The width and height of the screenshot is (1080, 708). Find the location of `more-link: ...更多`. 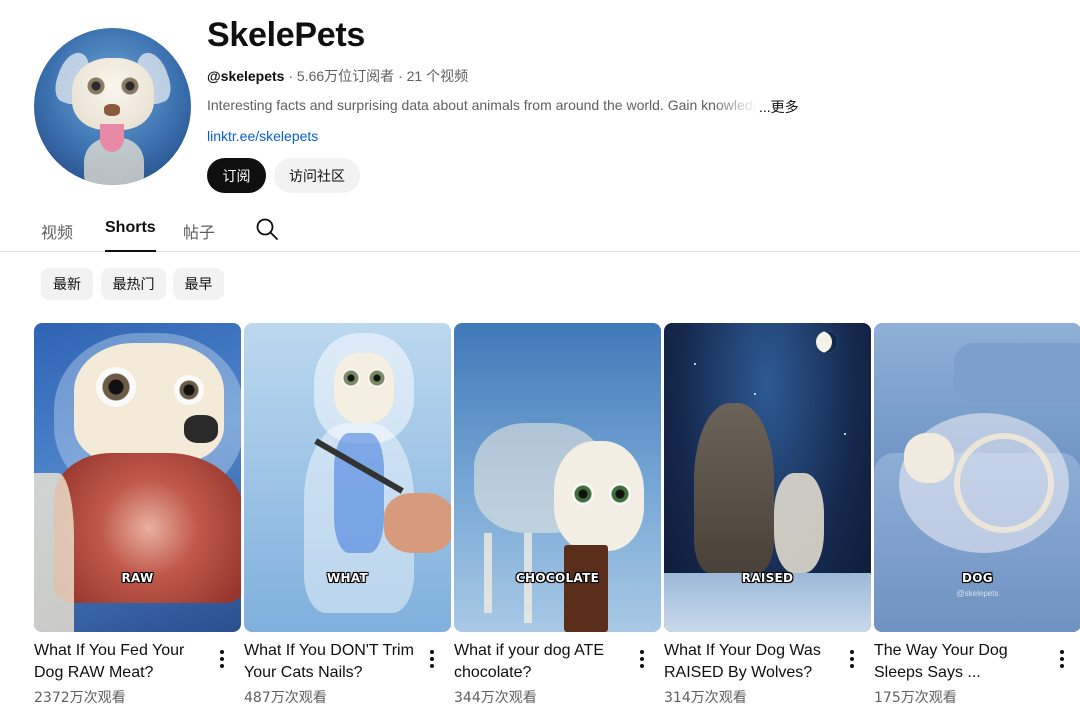

more-link: ...更多 is located at coordinates (779, 107).